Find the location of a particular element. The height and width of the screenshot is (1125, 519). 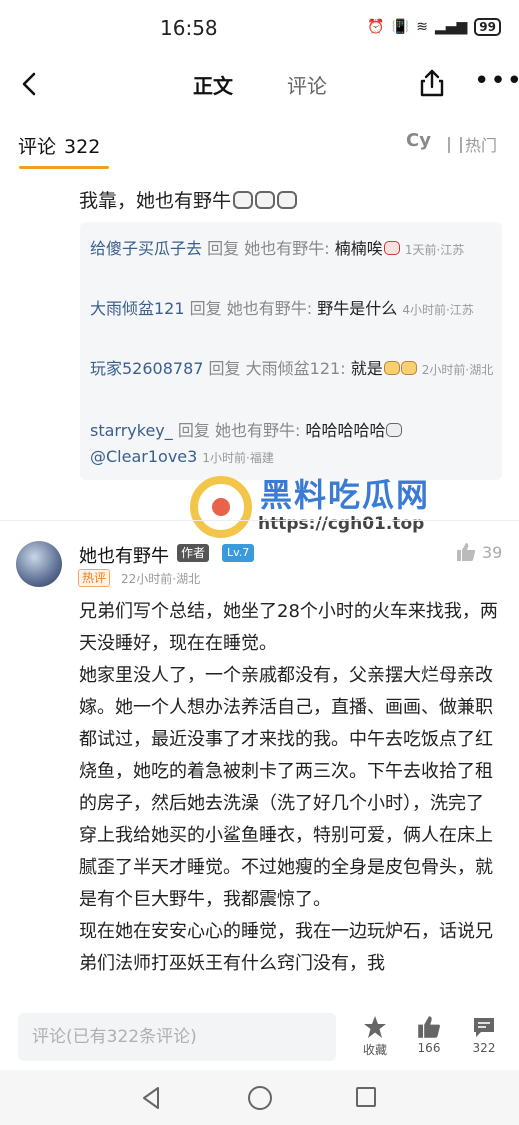

more-icon: ••• is located at coordinates (496, 81).